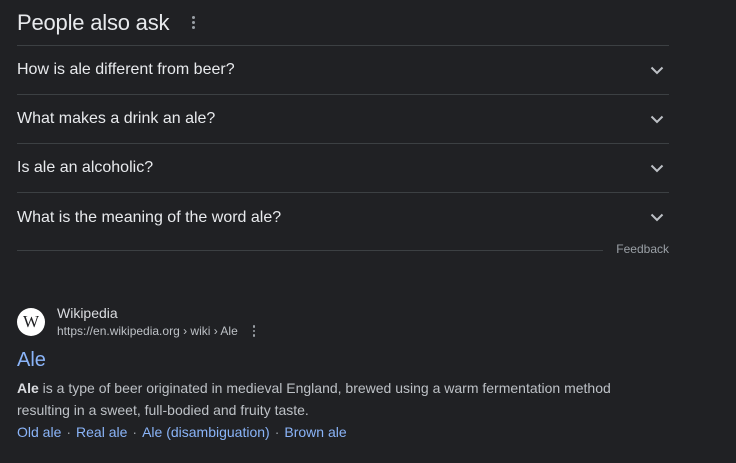  What do you see at coordinates (343, 23) in the screenshot?
I see `people-also-ask-header: People also ask` at bounding box center [343, 23].